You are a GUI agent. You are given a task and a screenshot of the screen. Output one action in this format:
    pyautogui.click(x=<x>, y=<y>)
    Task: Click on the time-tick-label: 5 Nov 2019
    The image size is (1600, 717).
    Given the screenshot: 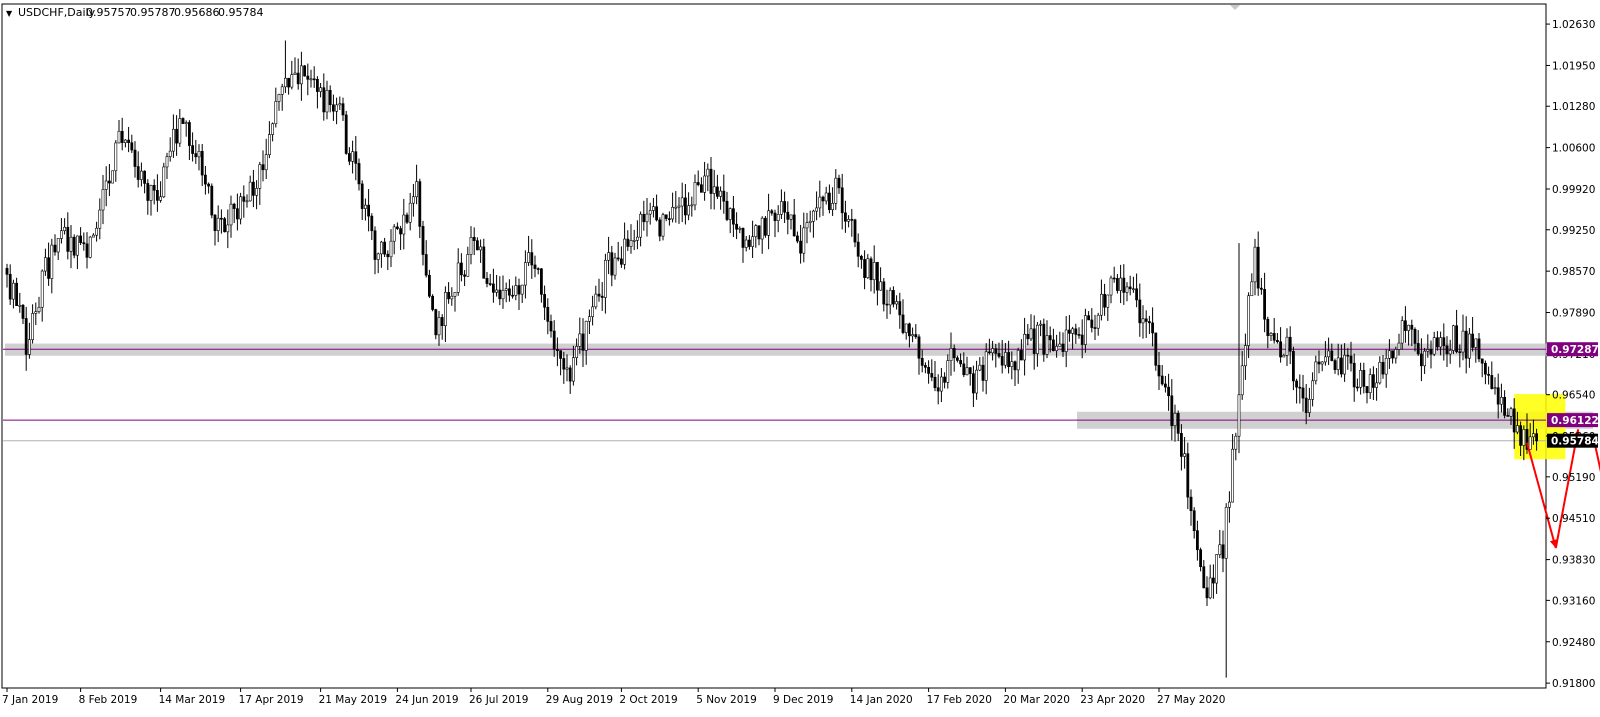 What is the action you would take?
    pyautogui.click(x=726, y=700)
    